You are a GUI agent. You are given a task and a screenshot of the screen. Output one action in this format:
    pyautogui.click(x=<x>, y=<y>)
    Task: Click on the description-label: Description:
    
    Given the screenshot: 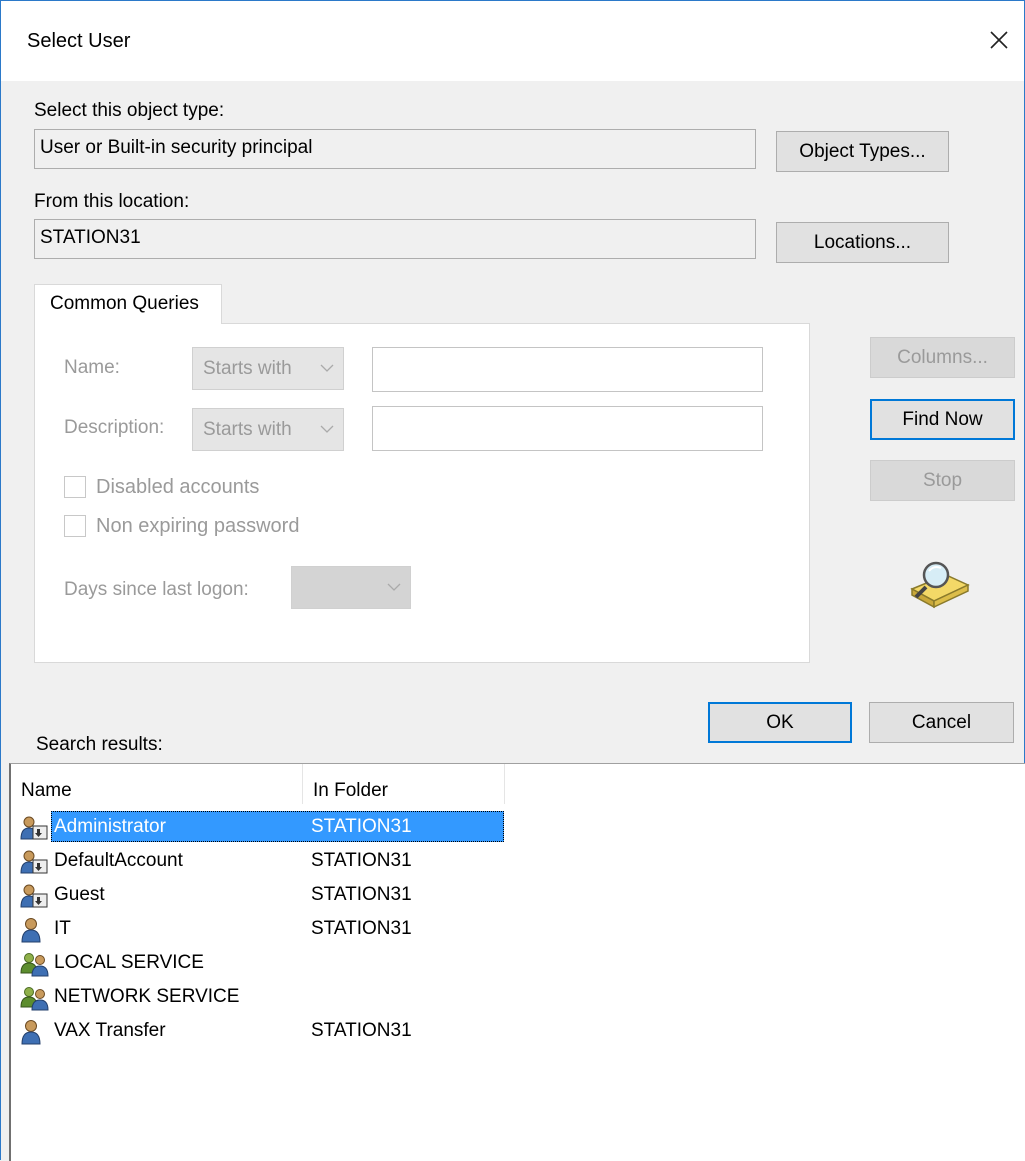 What is the action you would take?
    pyautogui.click(x=114, y=427)
    